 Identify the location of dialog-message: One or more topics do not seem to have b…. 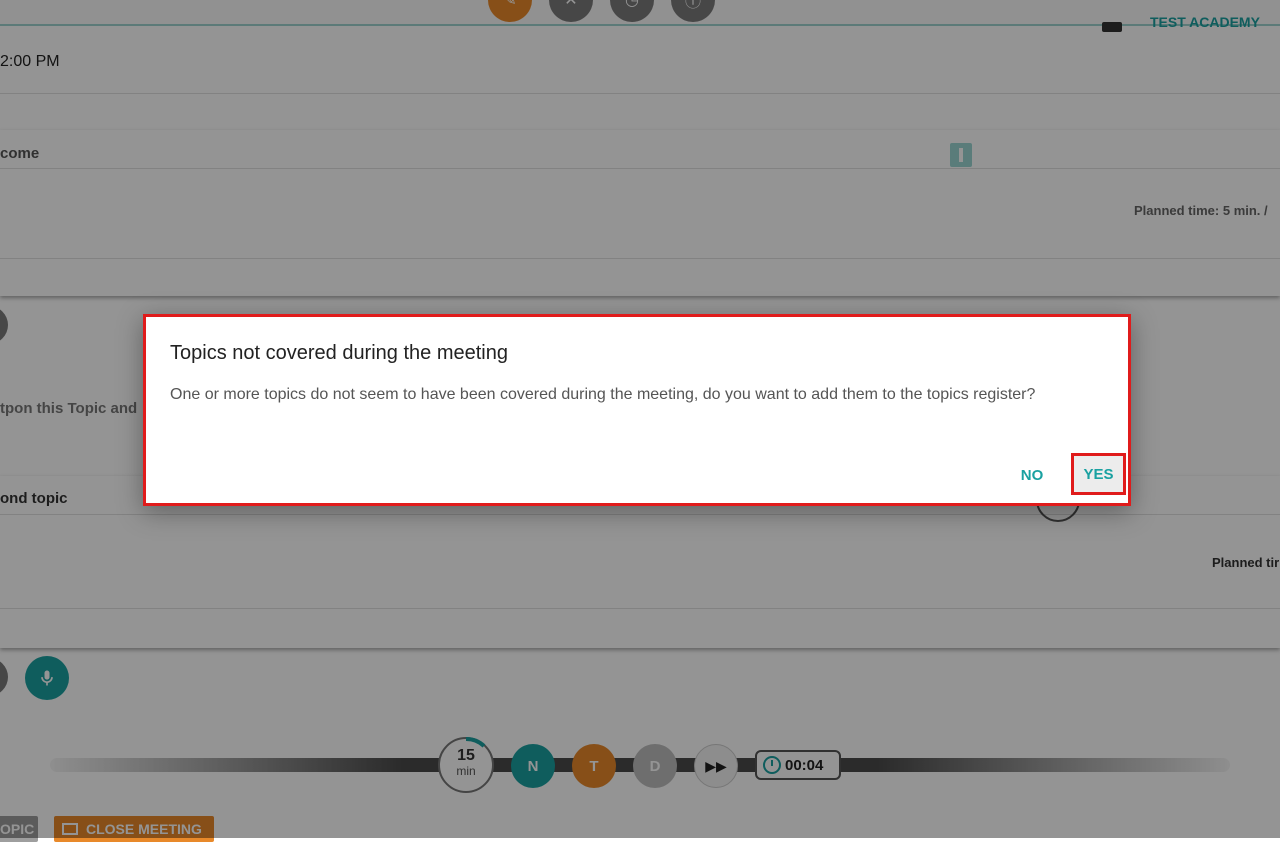
(603, 394).